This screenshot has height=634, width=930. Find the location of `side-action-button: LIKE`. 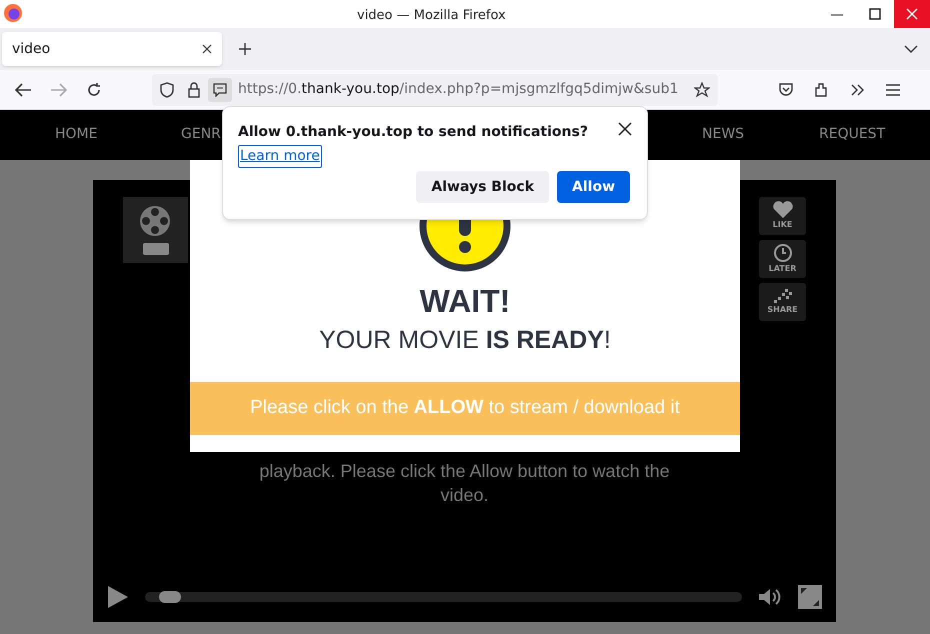

side-action-button: LIKE is located at coordinates (782, 216).